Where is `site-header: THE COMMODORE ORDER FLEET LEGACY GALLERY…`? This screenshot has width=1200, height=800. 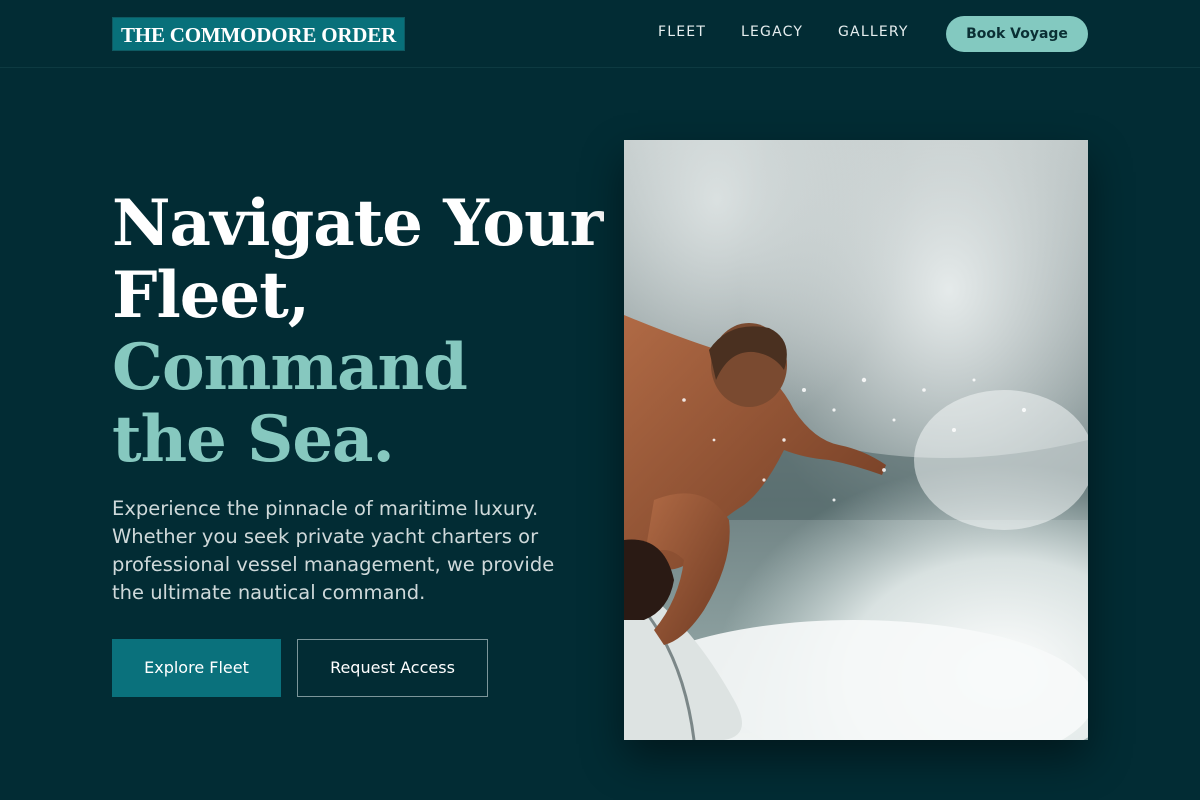 site-header: THE COMMODORE ORDER FLEET LEGACY GALLERY… is located at coordinates (600, 34).